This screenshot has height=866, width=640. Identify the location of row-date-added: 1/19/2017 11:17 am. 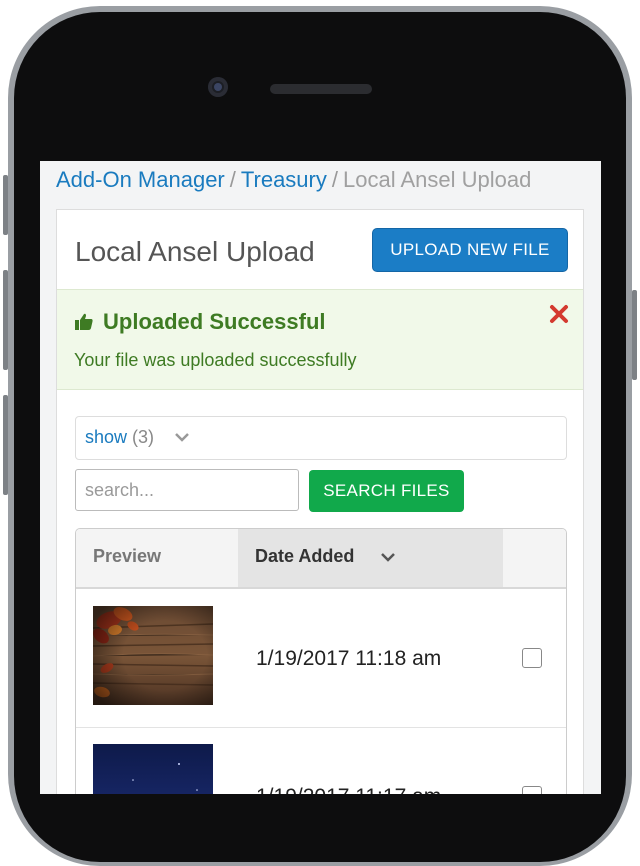
(348, 789).